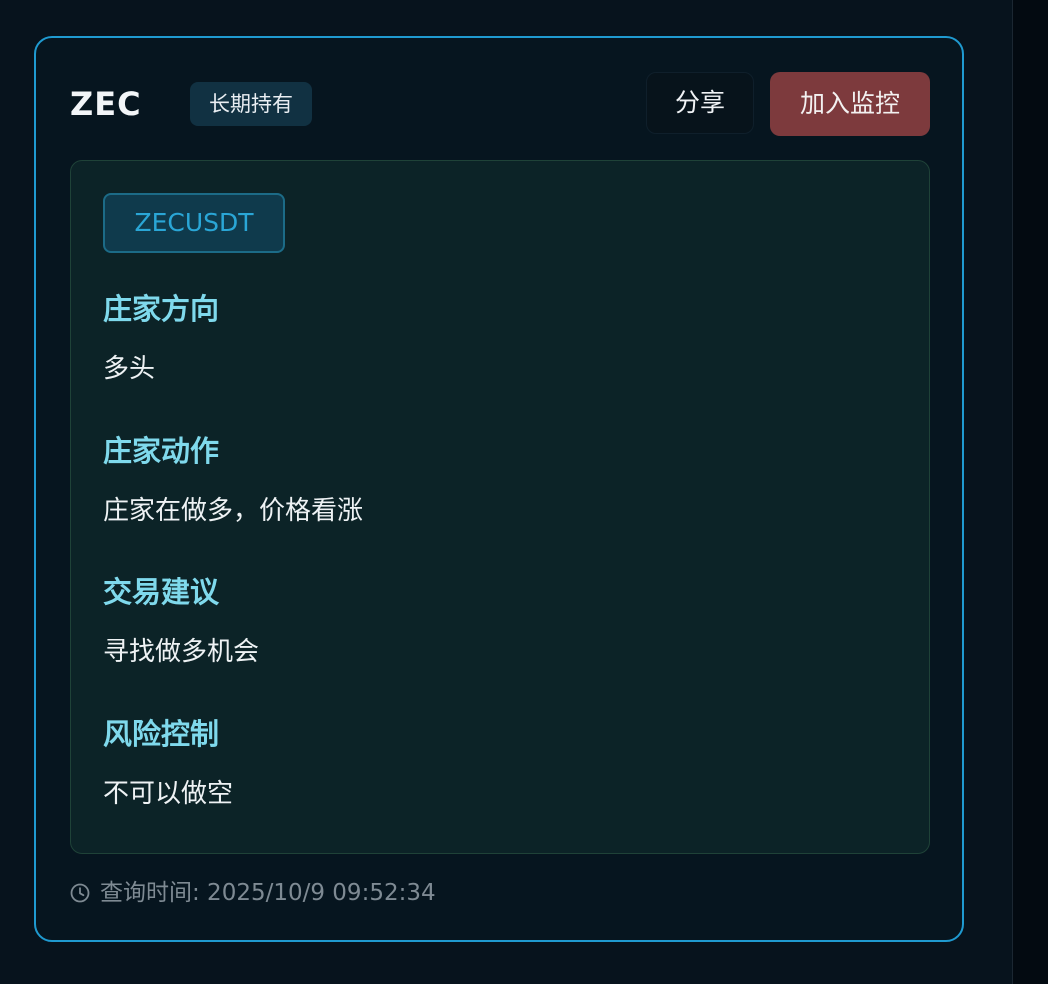  What do you see at coordinates (483, 338) in the screenshot?
I see `section-direction: 庄家方向 多头` at bounding box center [483, 338].